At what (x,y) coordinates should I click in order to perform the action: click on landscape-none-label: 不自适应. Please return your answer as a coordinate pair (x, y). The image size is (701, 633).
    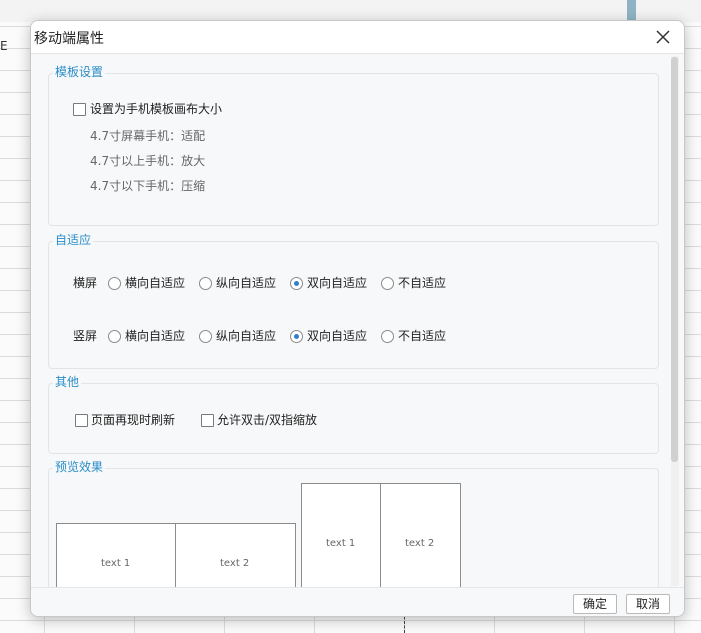
    Looking at the image, I should click on (422, 283).